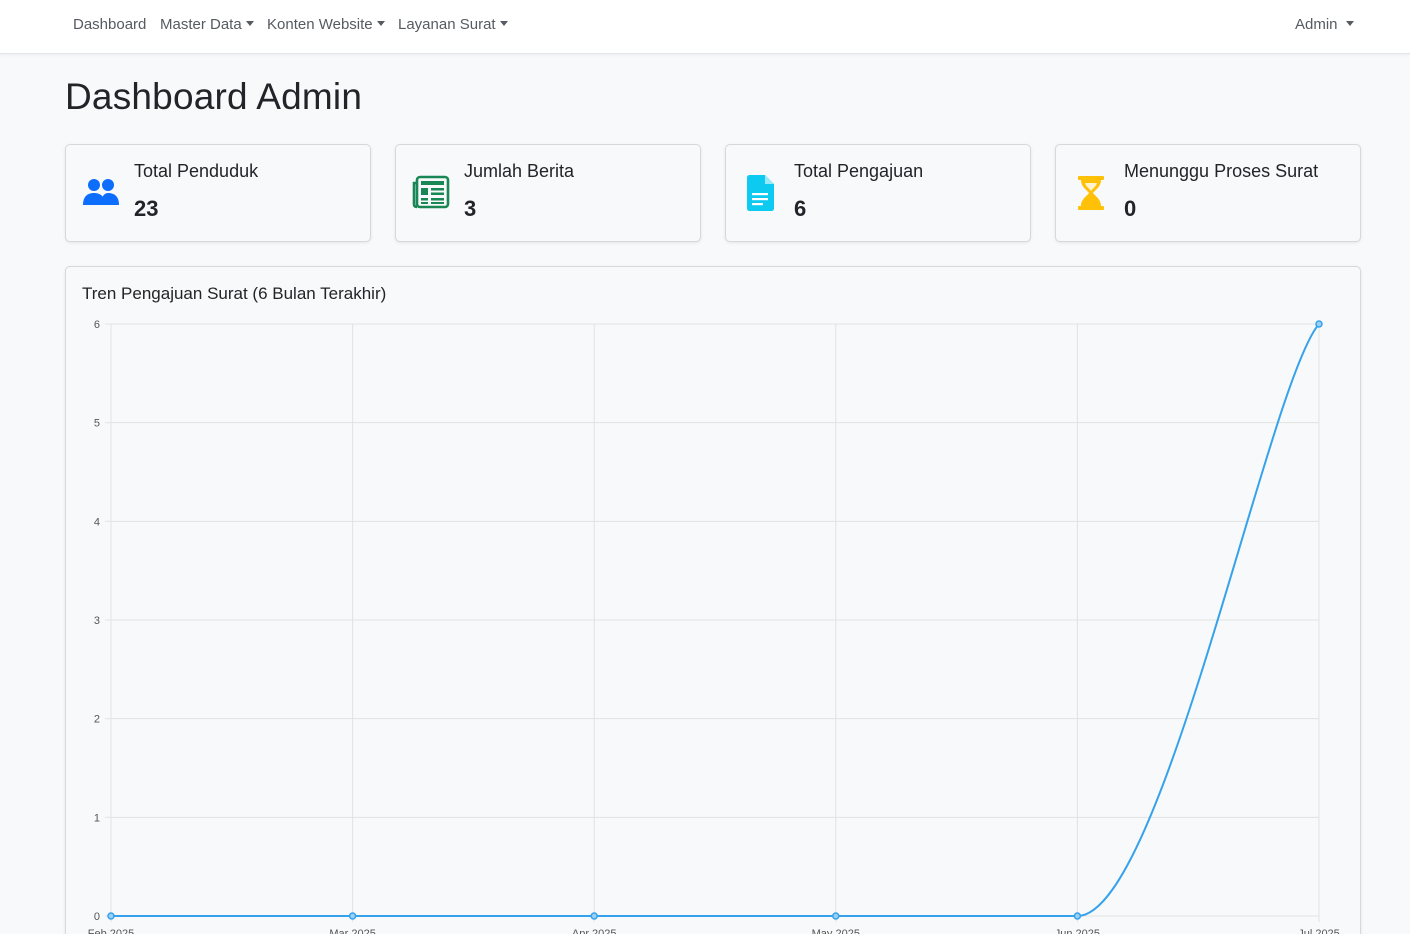  I want to click on nav-konten-website-label: Konten Website, so click(320, 24).